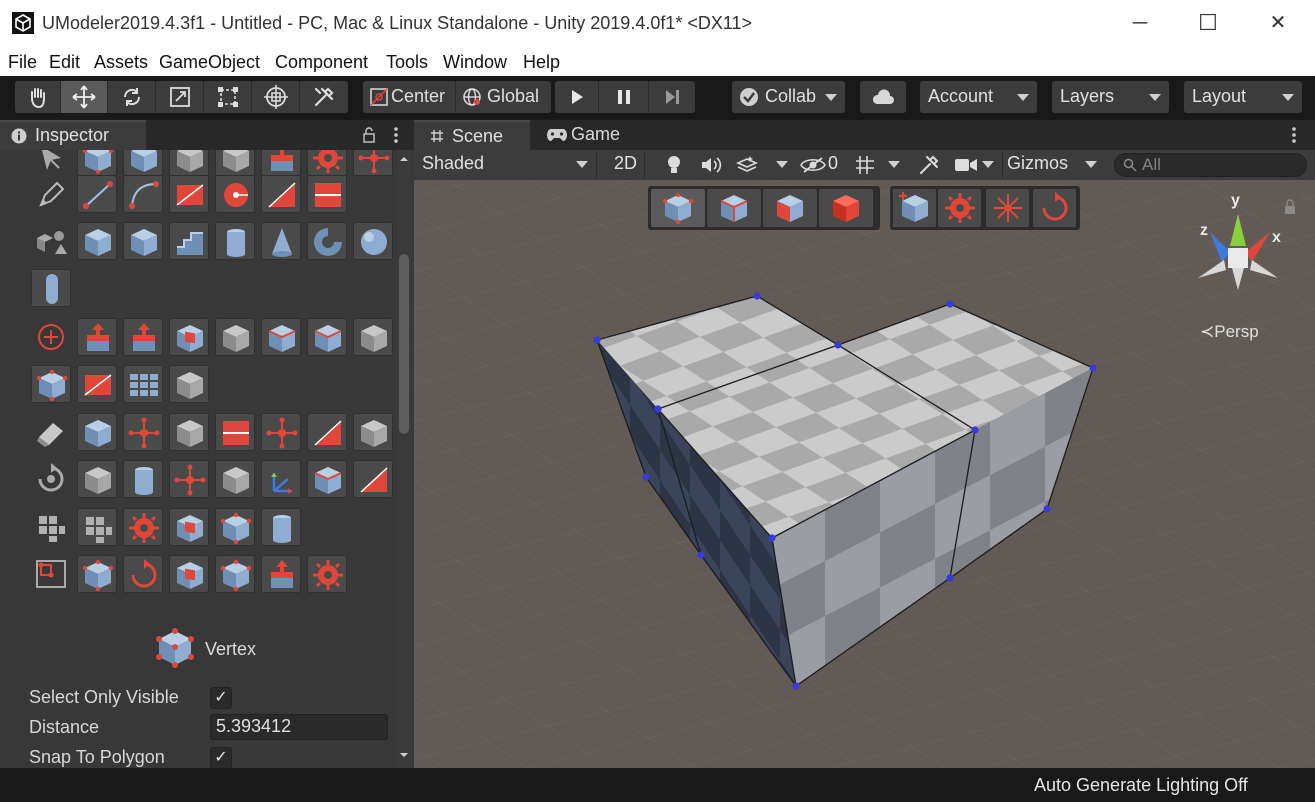 The image size is (1315, 802). I want to click on menu-file: File, so click(22, 62).